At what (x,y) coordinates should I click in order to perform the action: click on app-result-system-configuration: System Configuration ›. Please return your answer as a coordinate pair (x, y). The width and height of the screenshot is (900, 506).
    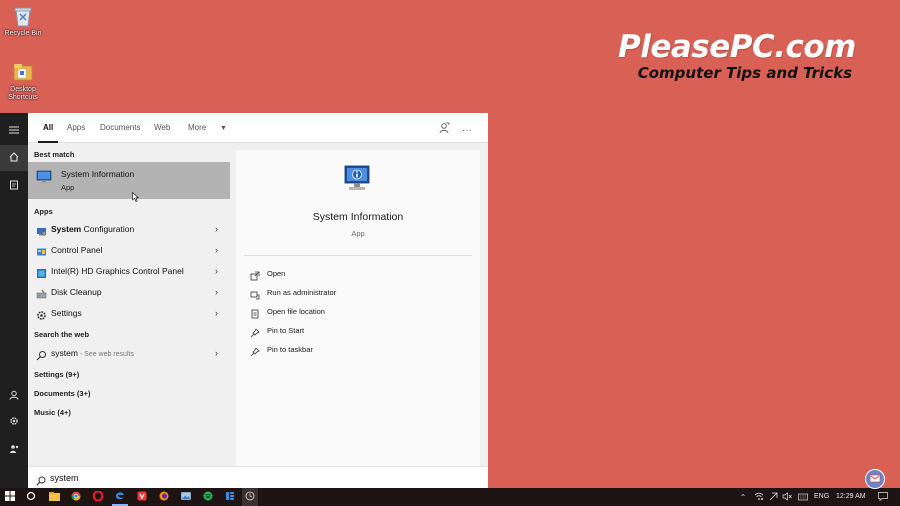
    Looking at the image, I should click on (129, 229).